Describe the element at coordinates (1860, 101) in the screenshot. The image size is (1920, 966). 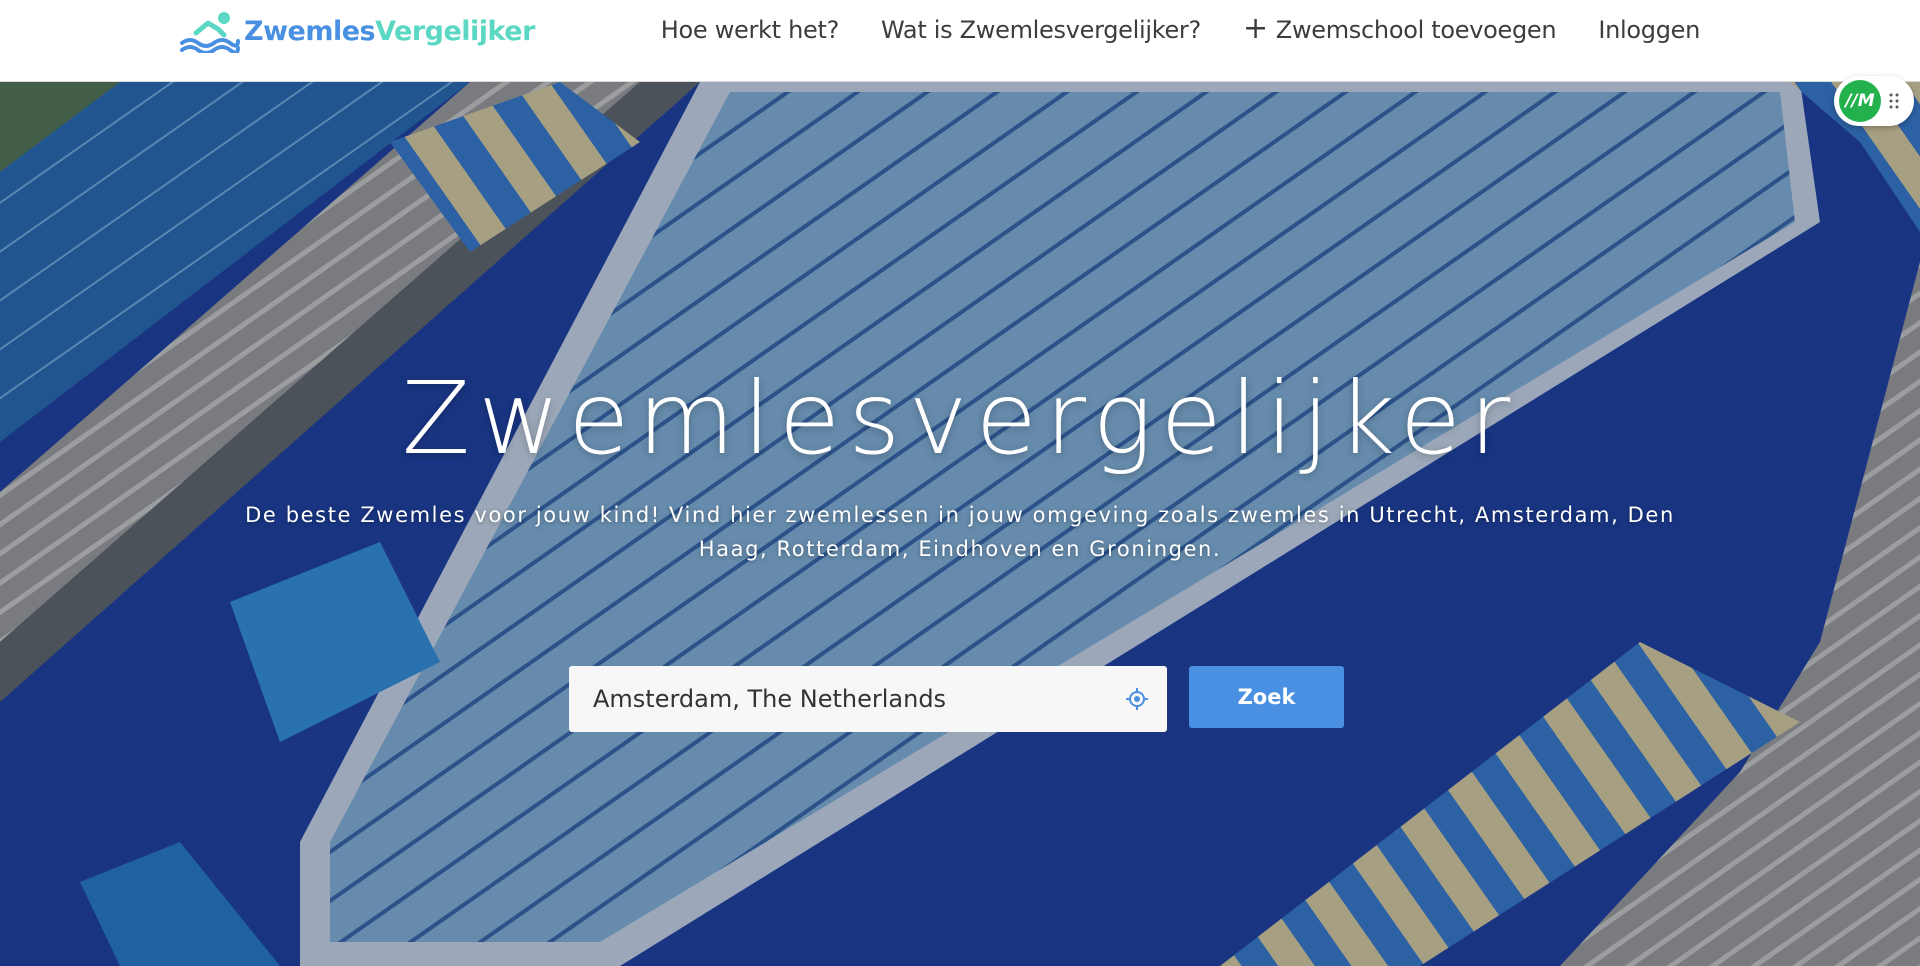
I see `widget-badge: //M` at that location.